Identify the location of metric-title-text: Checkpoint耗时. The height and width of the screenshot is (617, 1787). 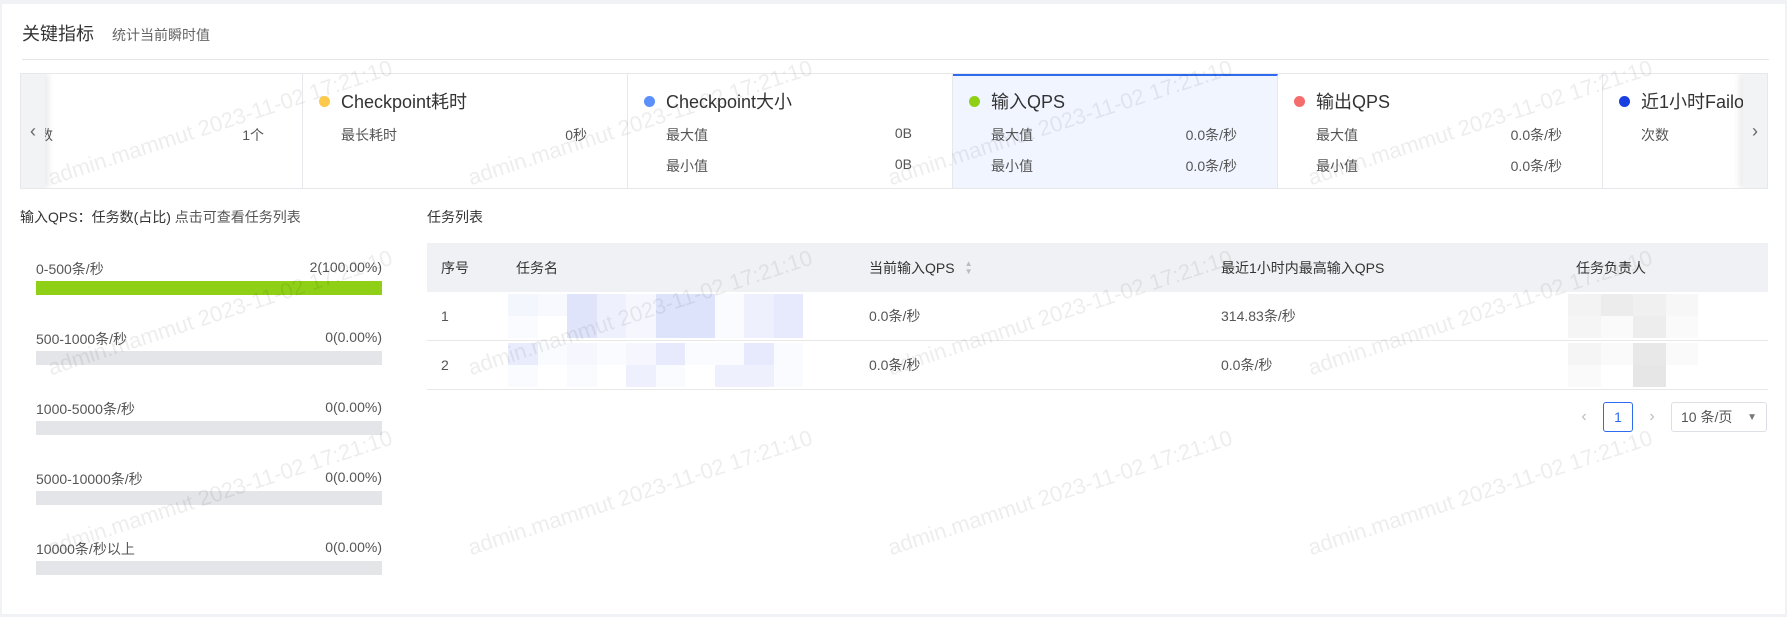
(404, 102).